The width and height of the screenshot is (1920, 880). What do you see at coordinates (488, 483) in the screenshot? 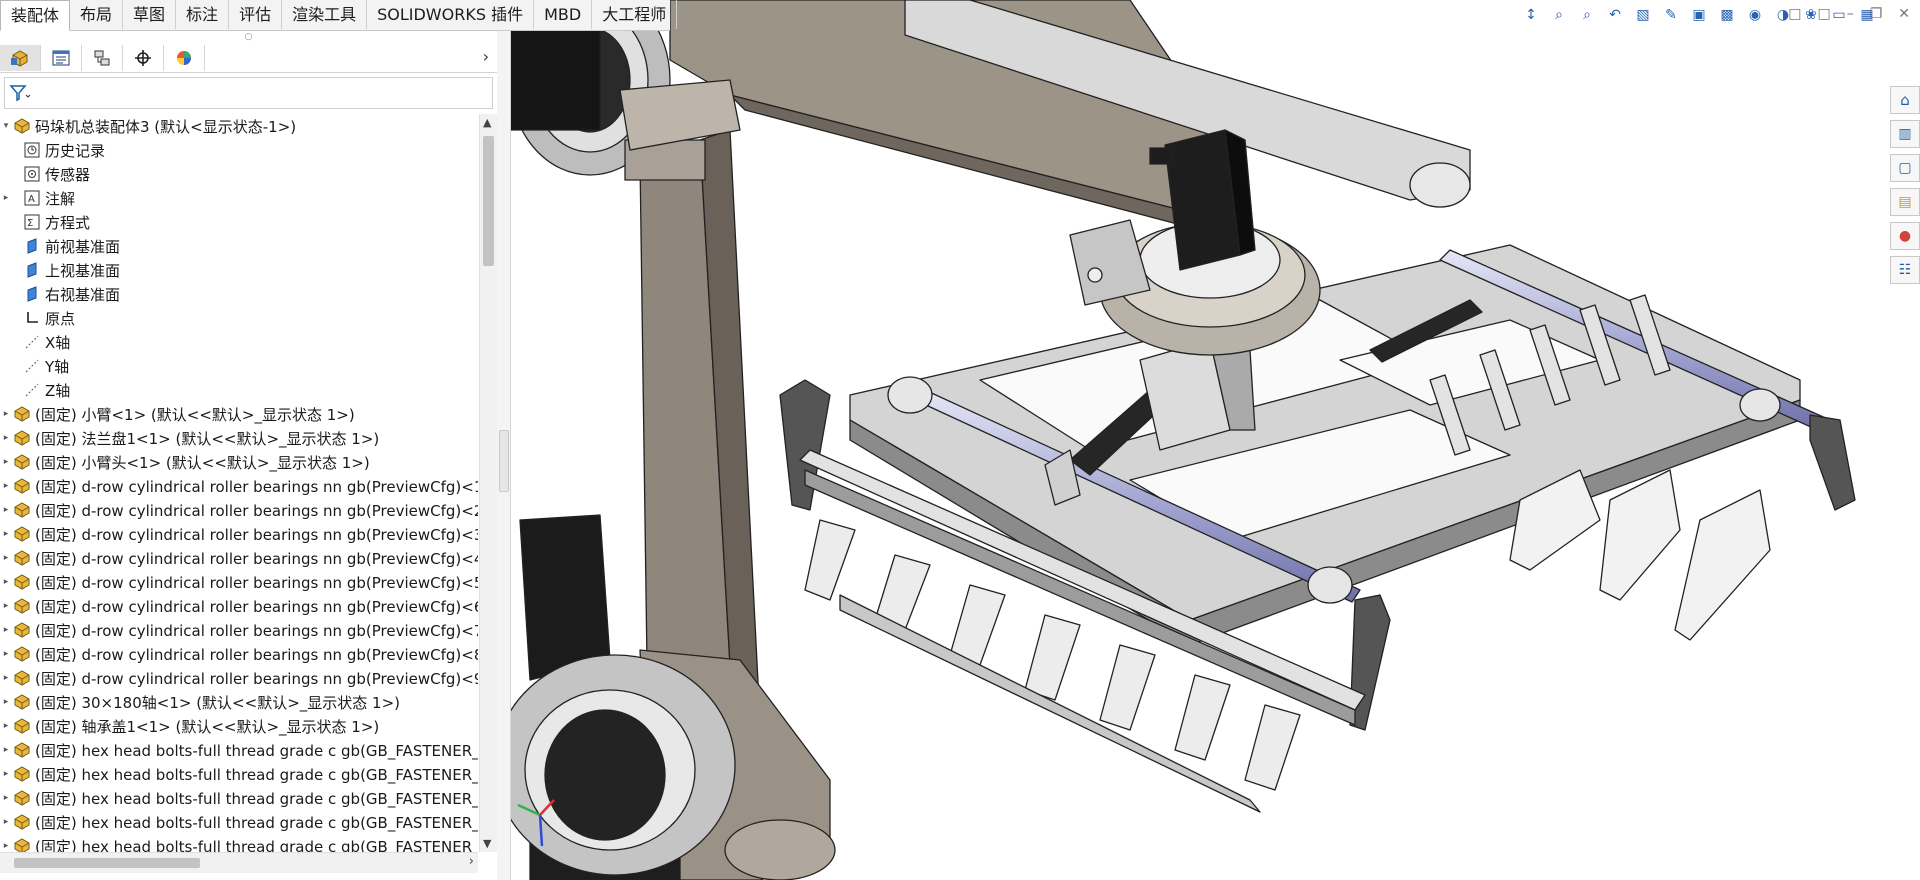
I see `tree-vertical-scrollbar: ▲ ▼` at bounding box center [488, 483].